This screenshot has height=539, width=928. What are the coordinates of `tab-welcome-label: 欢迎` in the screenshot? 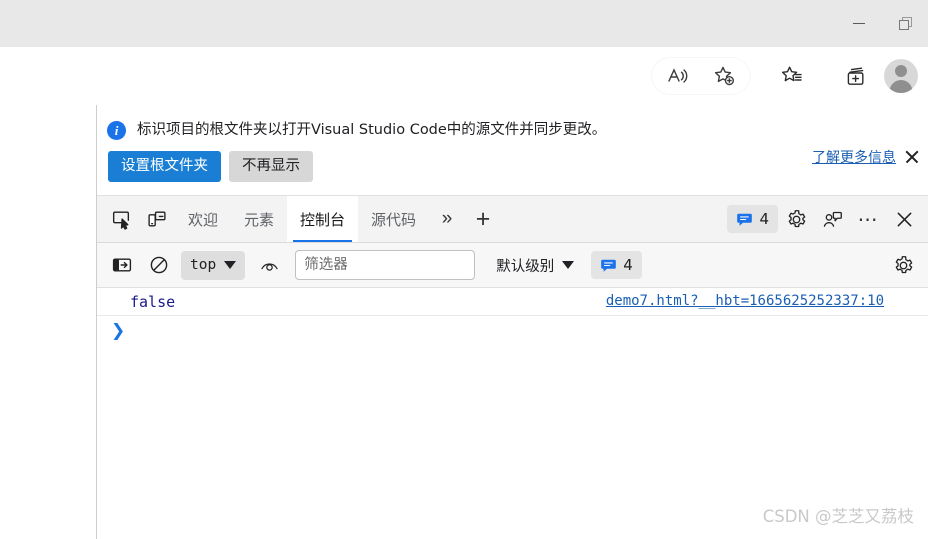 It's located at (203, 219).